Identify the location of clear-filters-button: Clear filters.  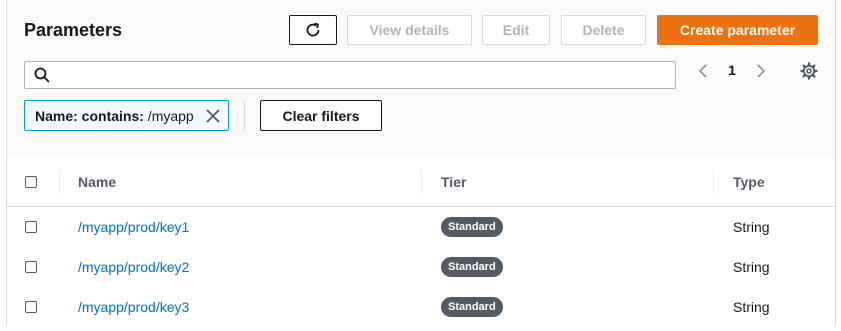
(321, 115).